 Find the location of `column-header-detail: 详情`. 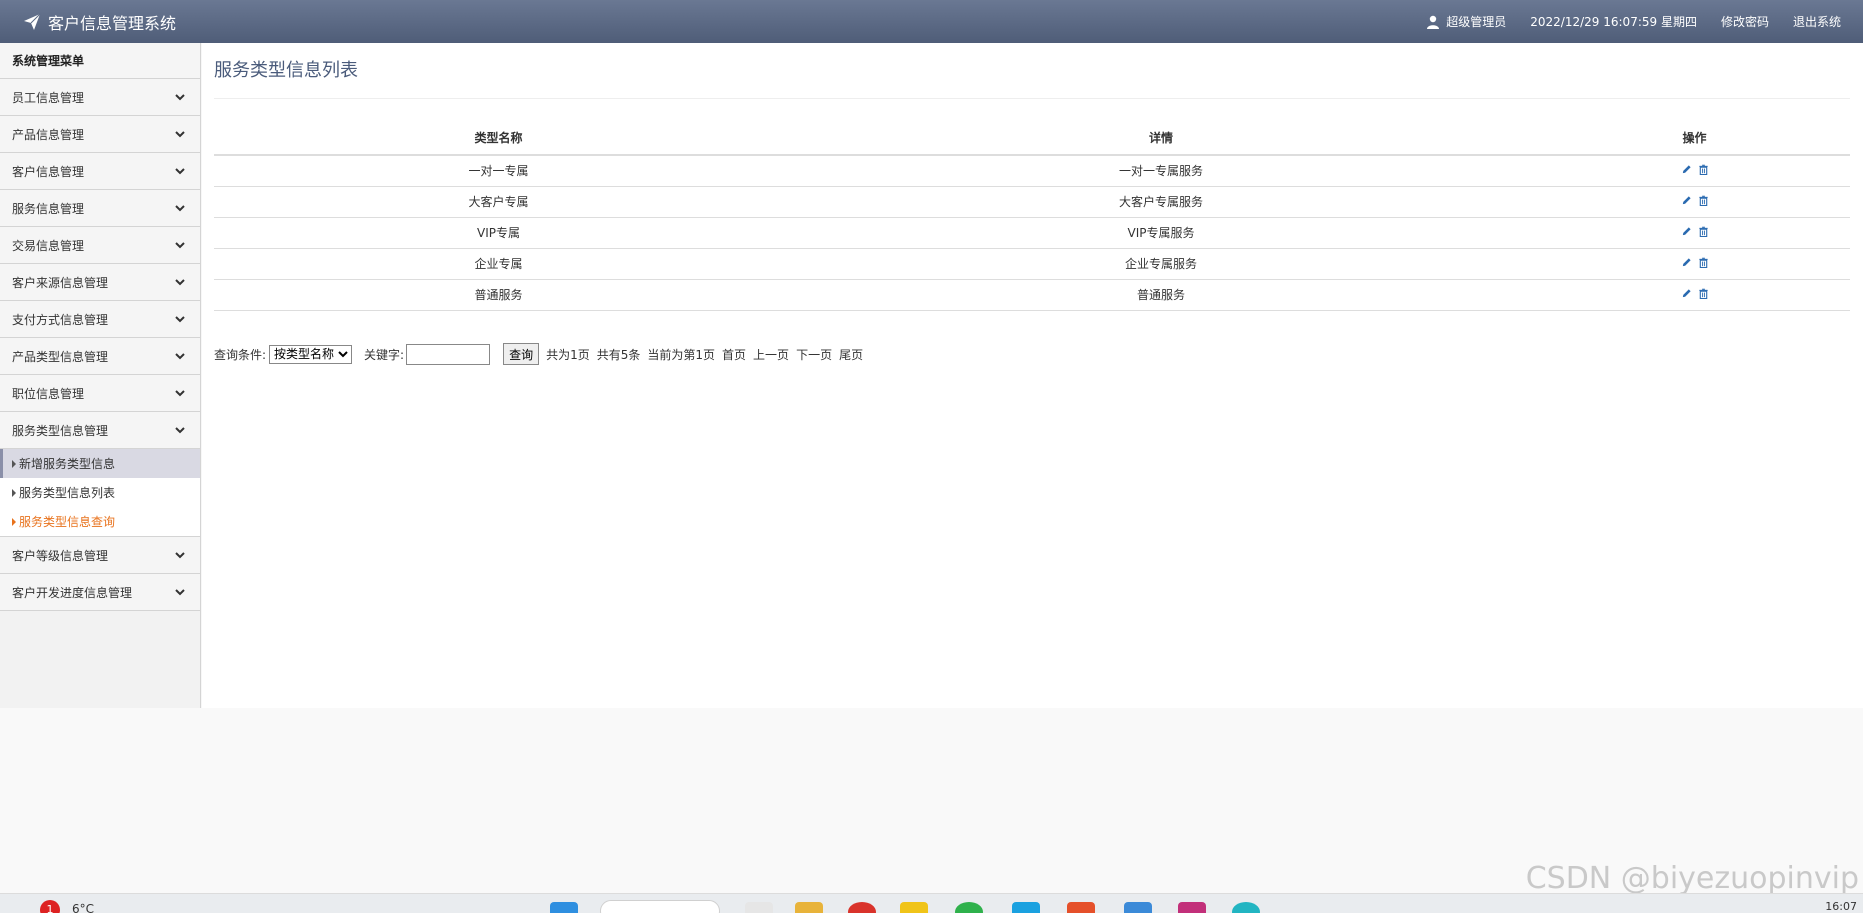

column-header-detail: 详情 is located at coordinates (1161, 138).